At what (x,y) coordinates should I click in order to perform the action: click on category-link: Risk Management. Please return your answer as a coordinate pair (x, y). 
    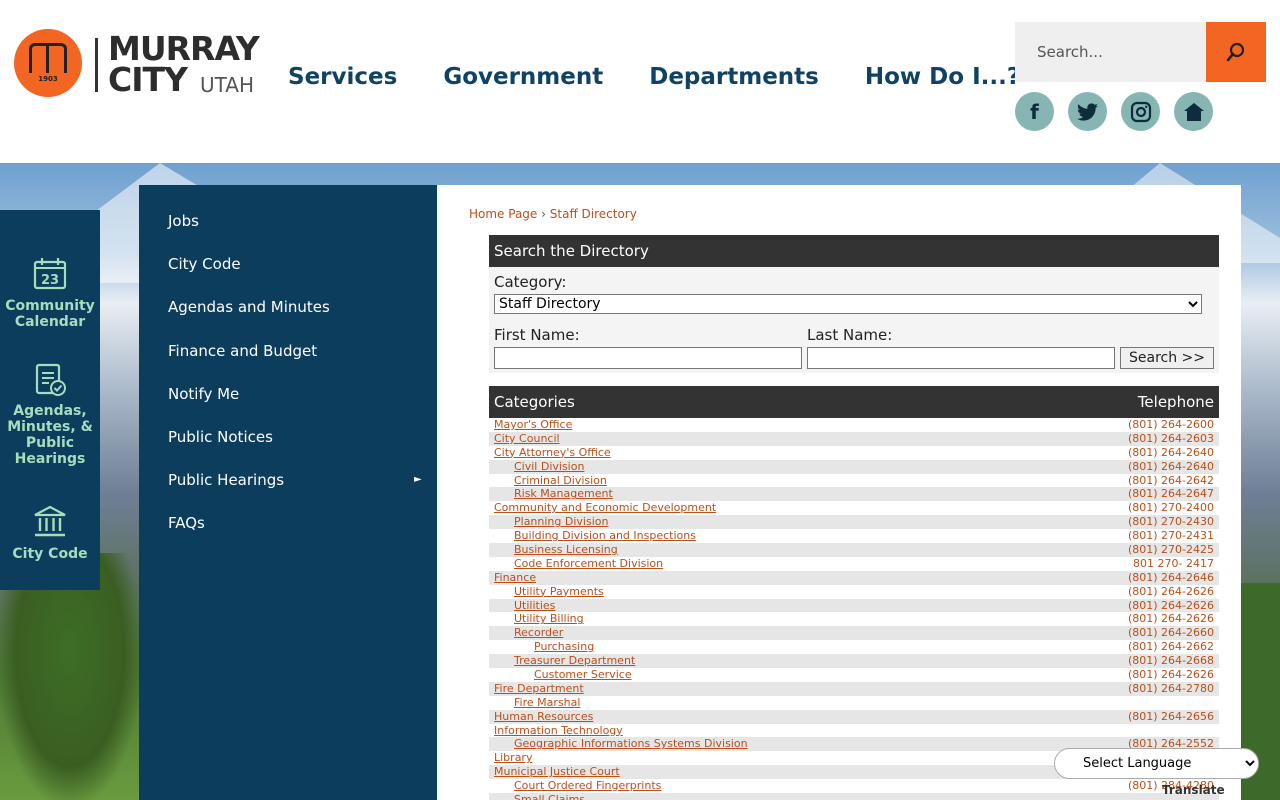
    Looking at the image, I should click on (563, 494).